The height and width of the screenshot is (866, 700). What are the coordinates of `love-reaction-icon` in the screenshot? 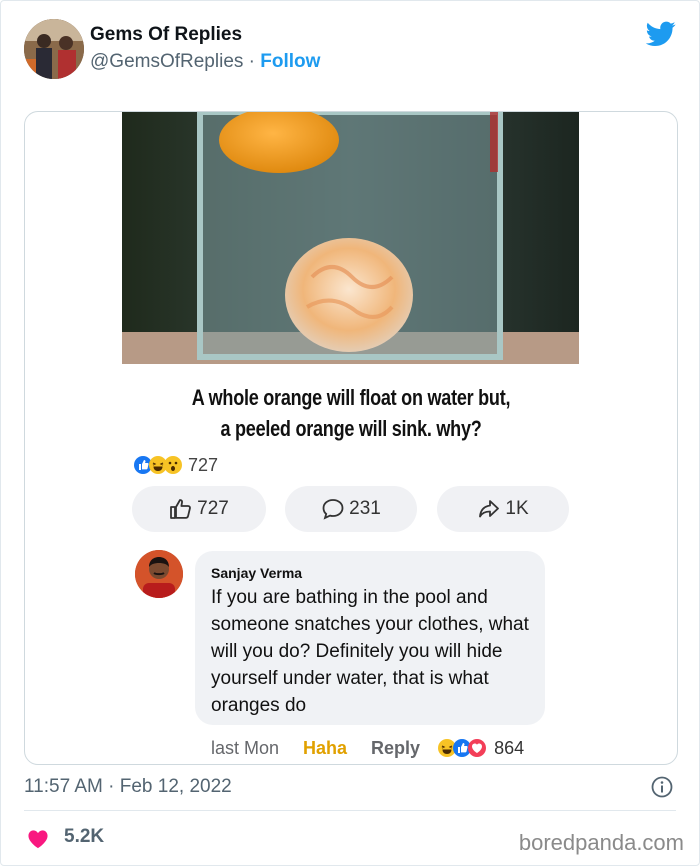 It's located at (477, 748).